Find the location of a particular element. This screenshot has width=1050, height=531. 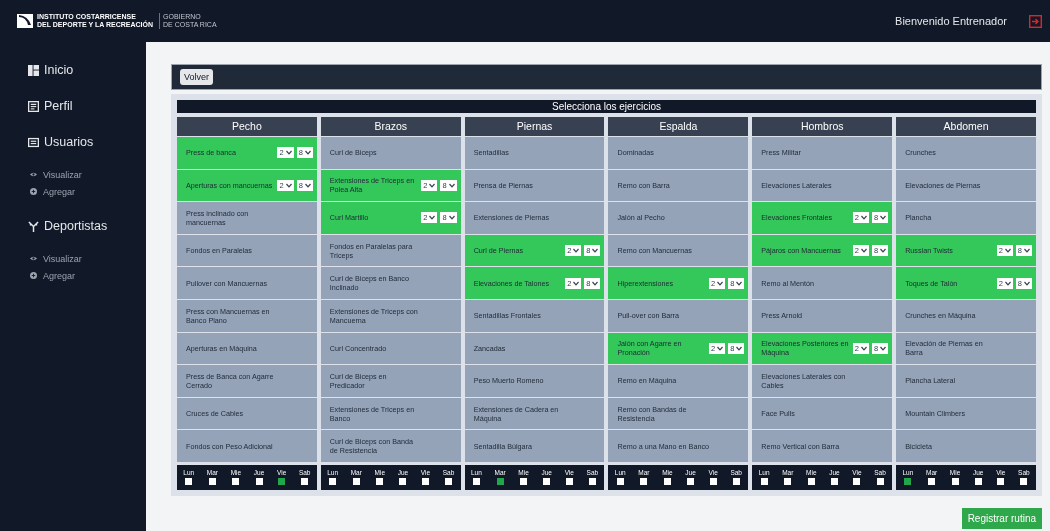

column-header: Espalda is located at coordinates (678, 126).